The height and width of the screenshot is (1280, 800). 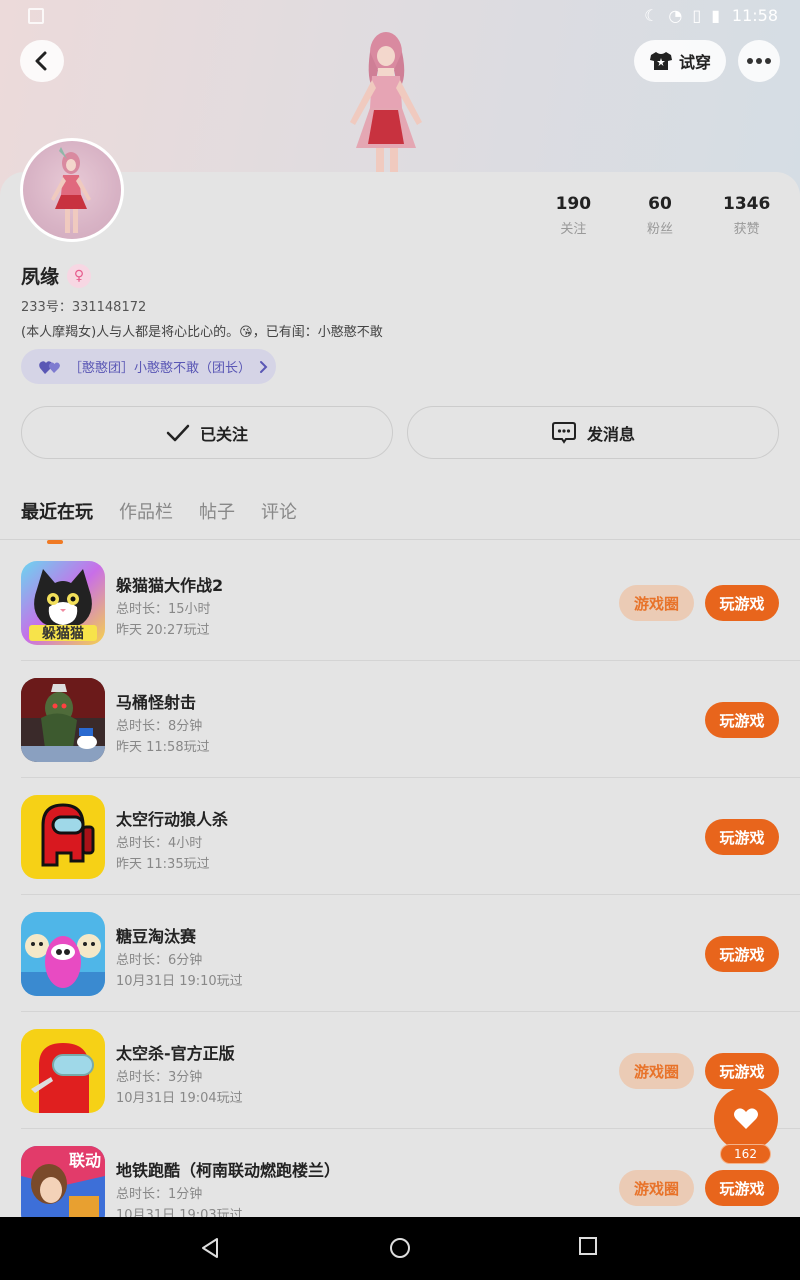 What do you see at coordinates (160, 368) in the screenshot?
I see `group-badge-label: ［憨憨团］小憨憨不敢（团长）` at bounding box center [160, 368].